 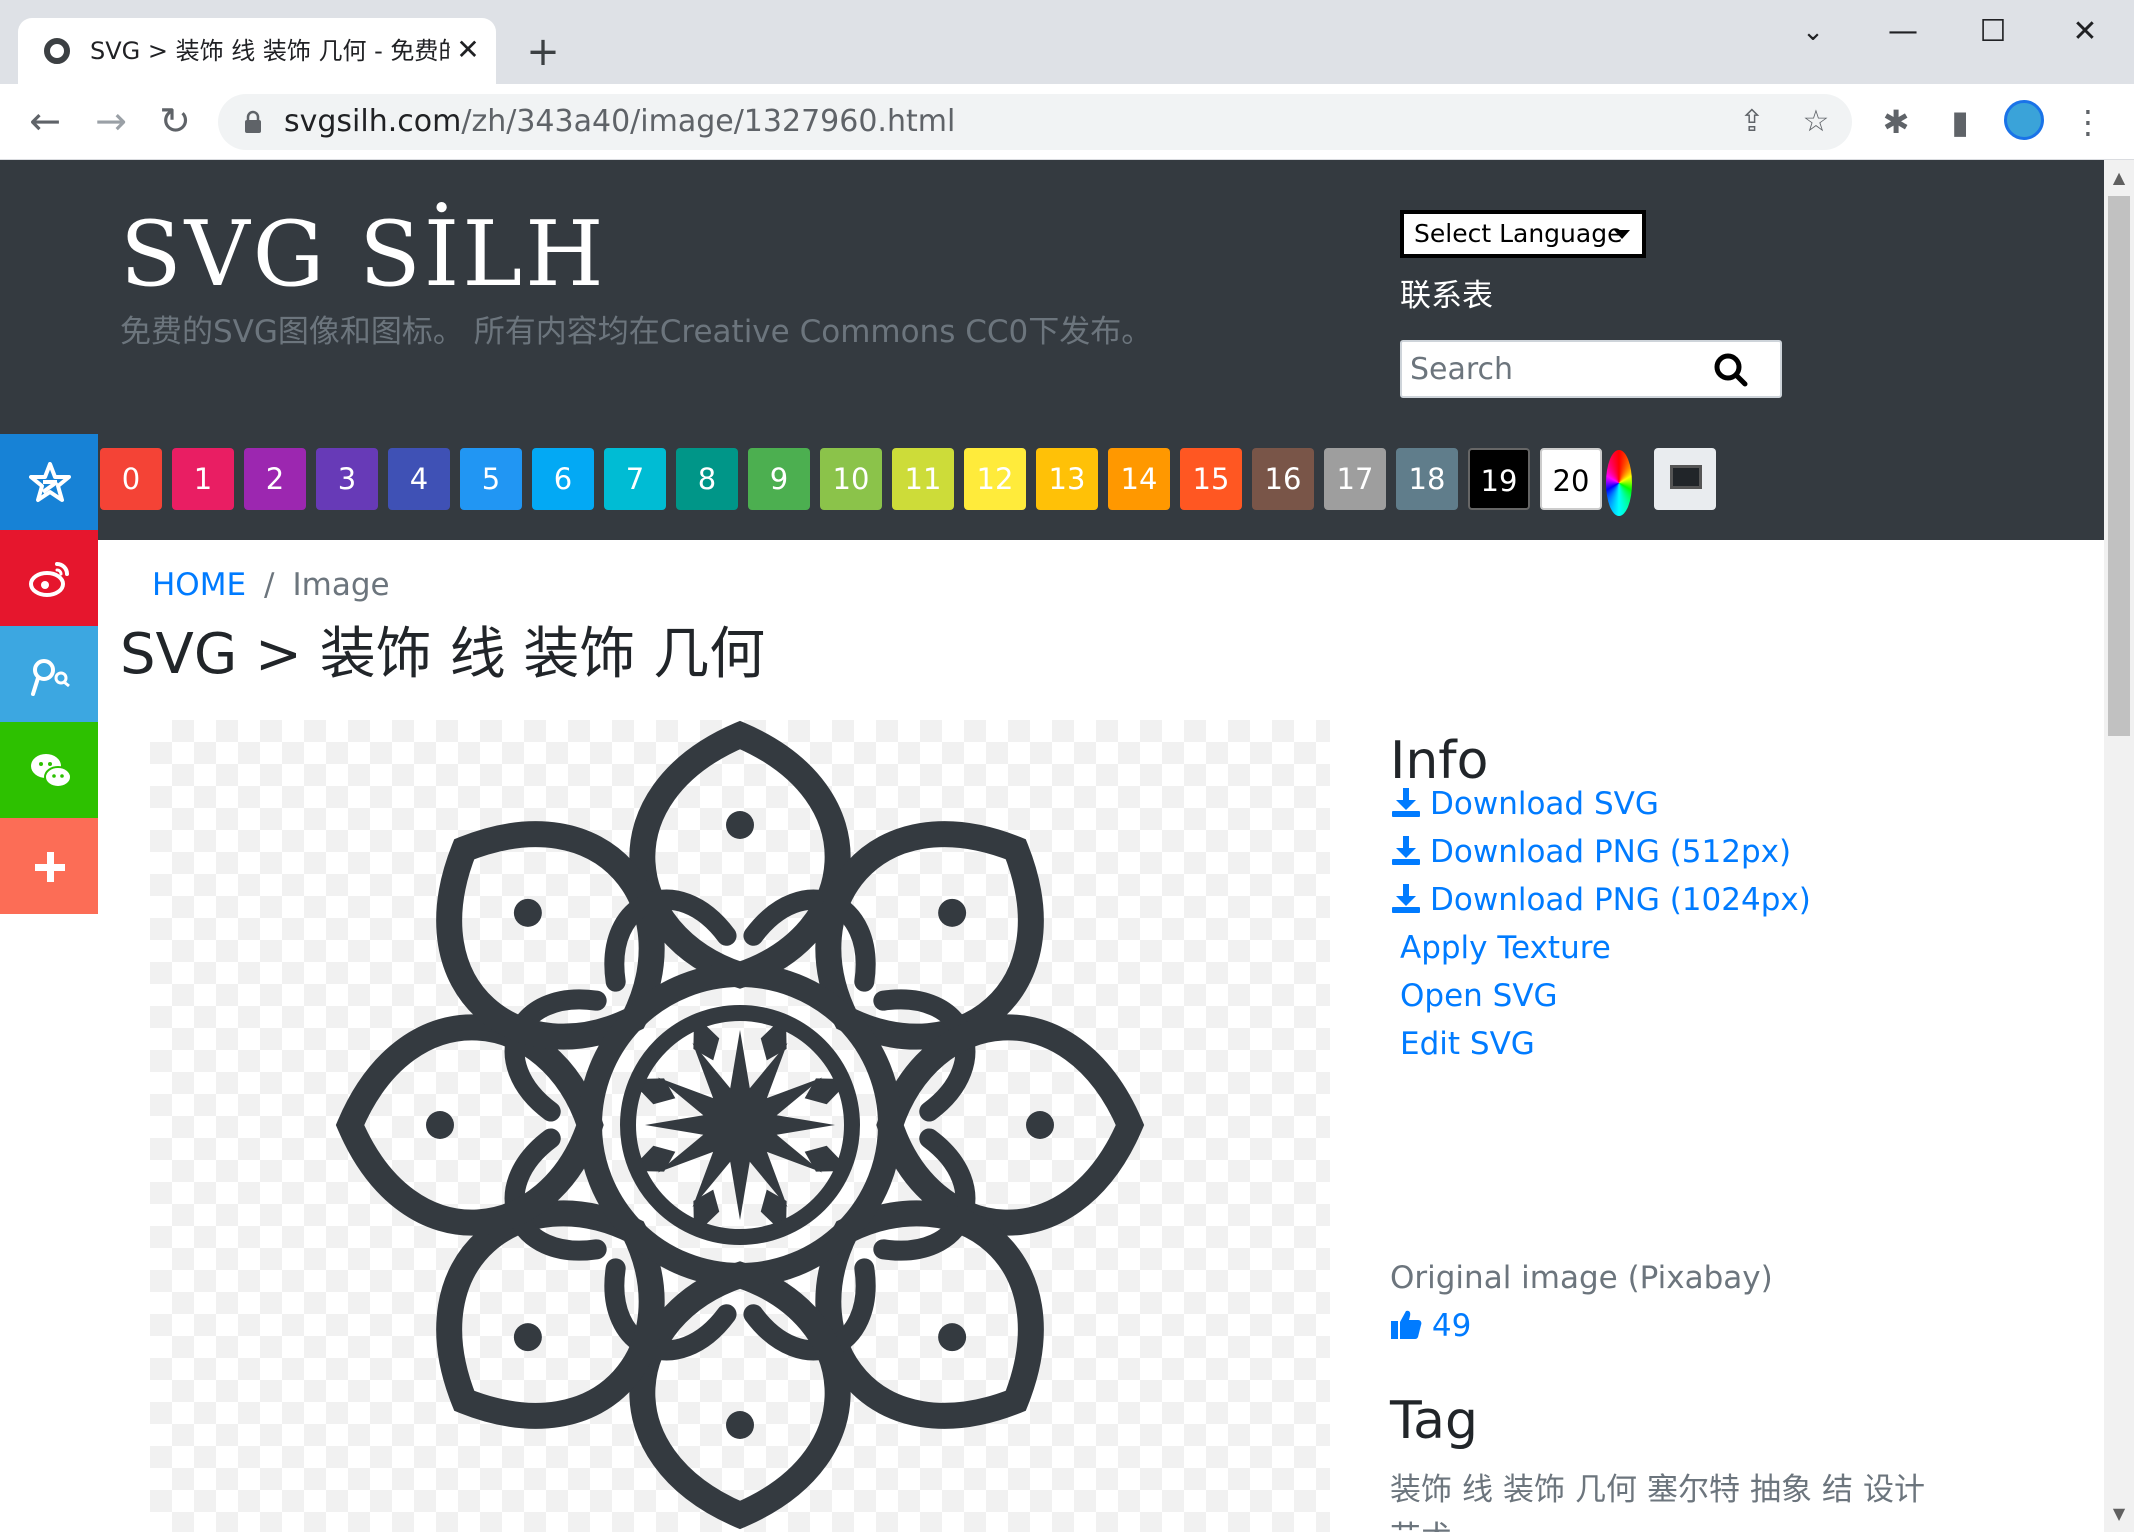 I want to click on original-image-link: Original image (Pixabay), so click(x=1581, y=1278).